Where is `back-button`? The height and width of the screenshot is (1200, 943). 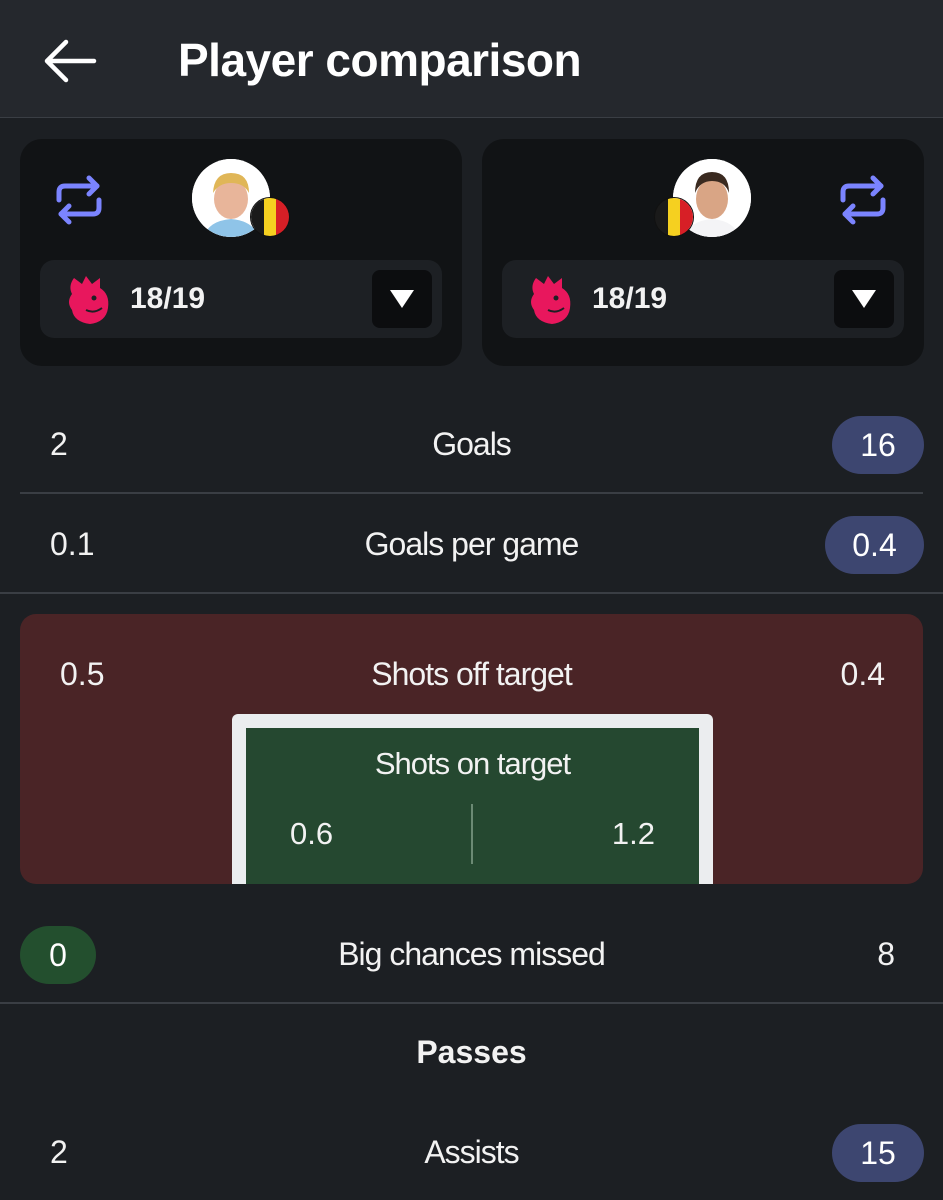
back-button is located at coordinates (70, 61).